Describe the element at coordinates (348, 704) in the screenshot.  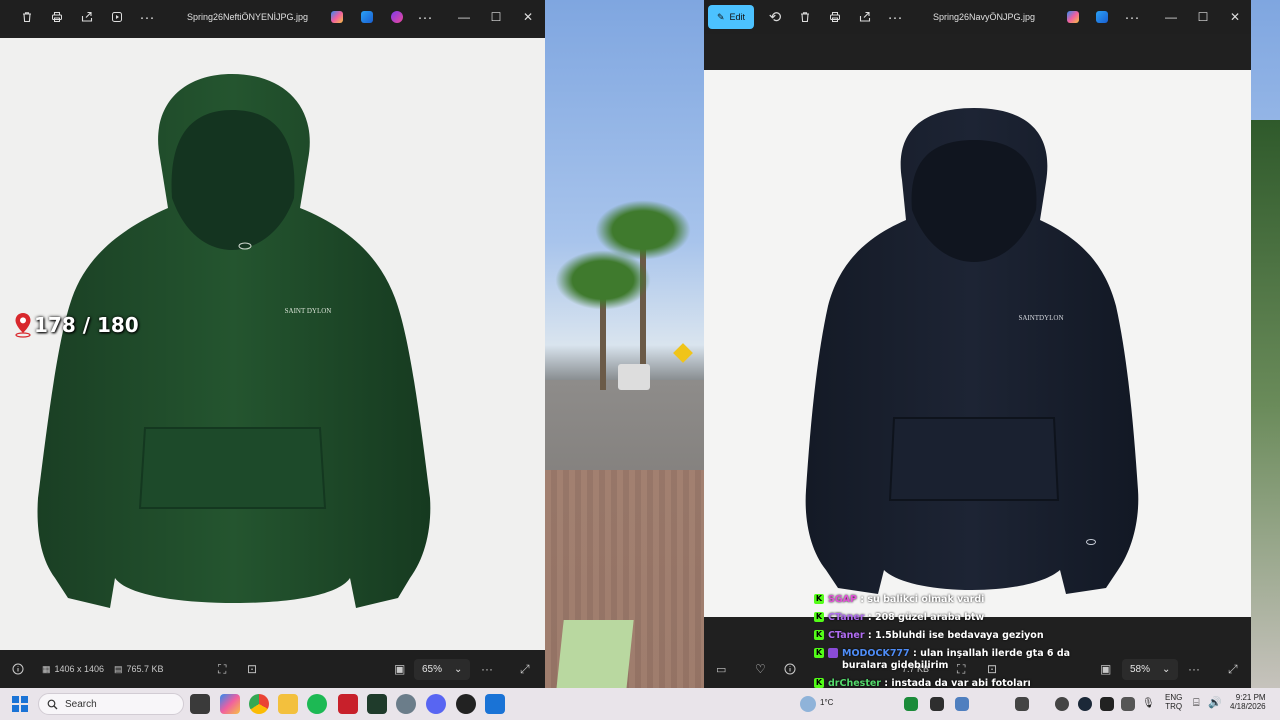
I see `streaming-app-icon` at that location.